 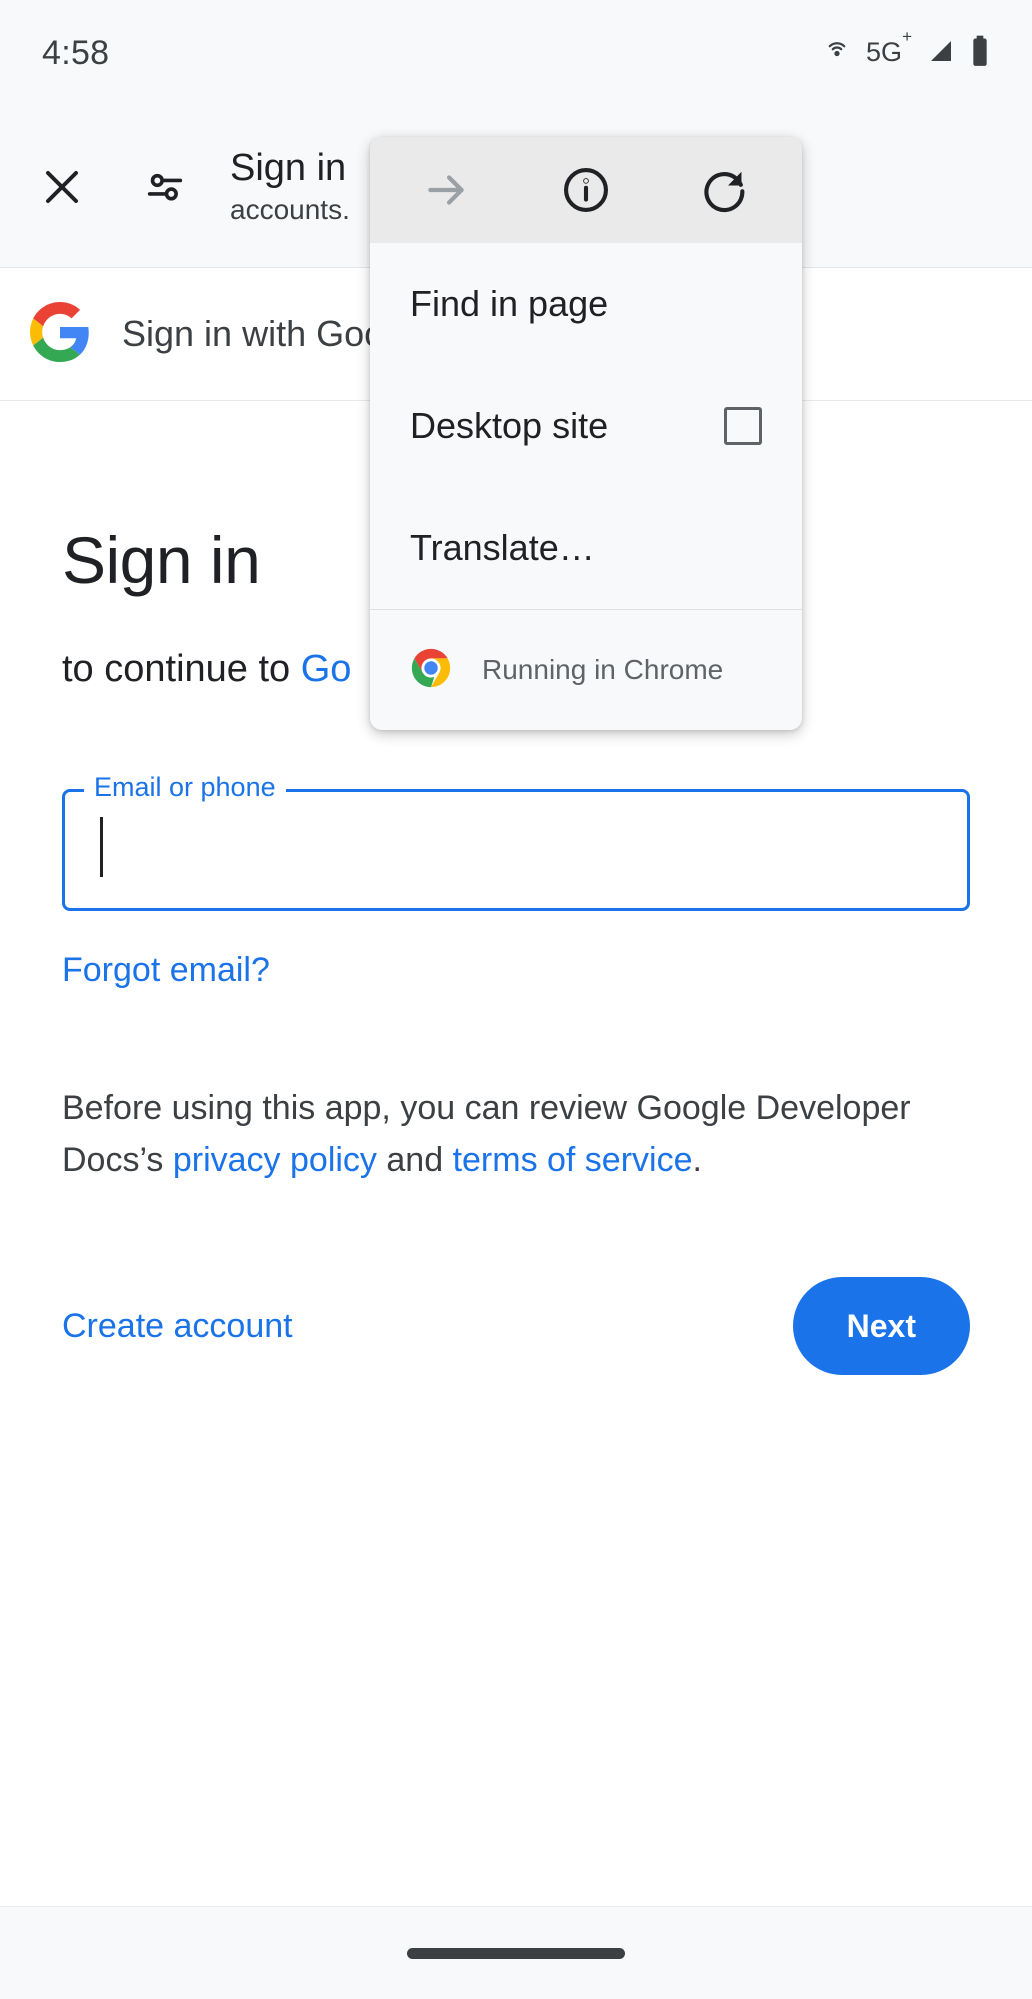 I want to click on forgot-email-link: Forgot email?, so click(x=166, y=970).